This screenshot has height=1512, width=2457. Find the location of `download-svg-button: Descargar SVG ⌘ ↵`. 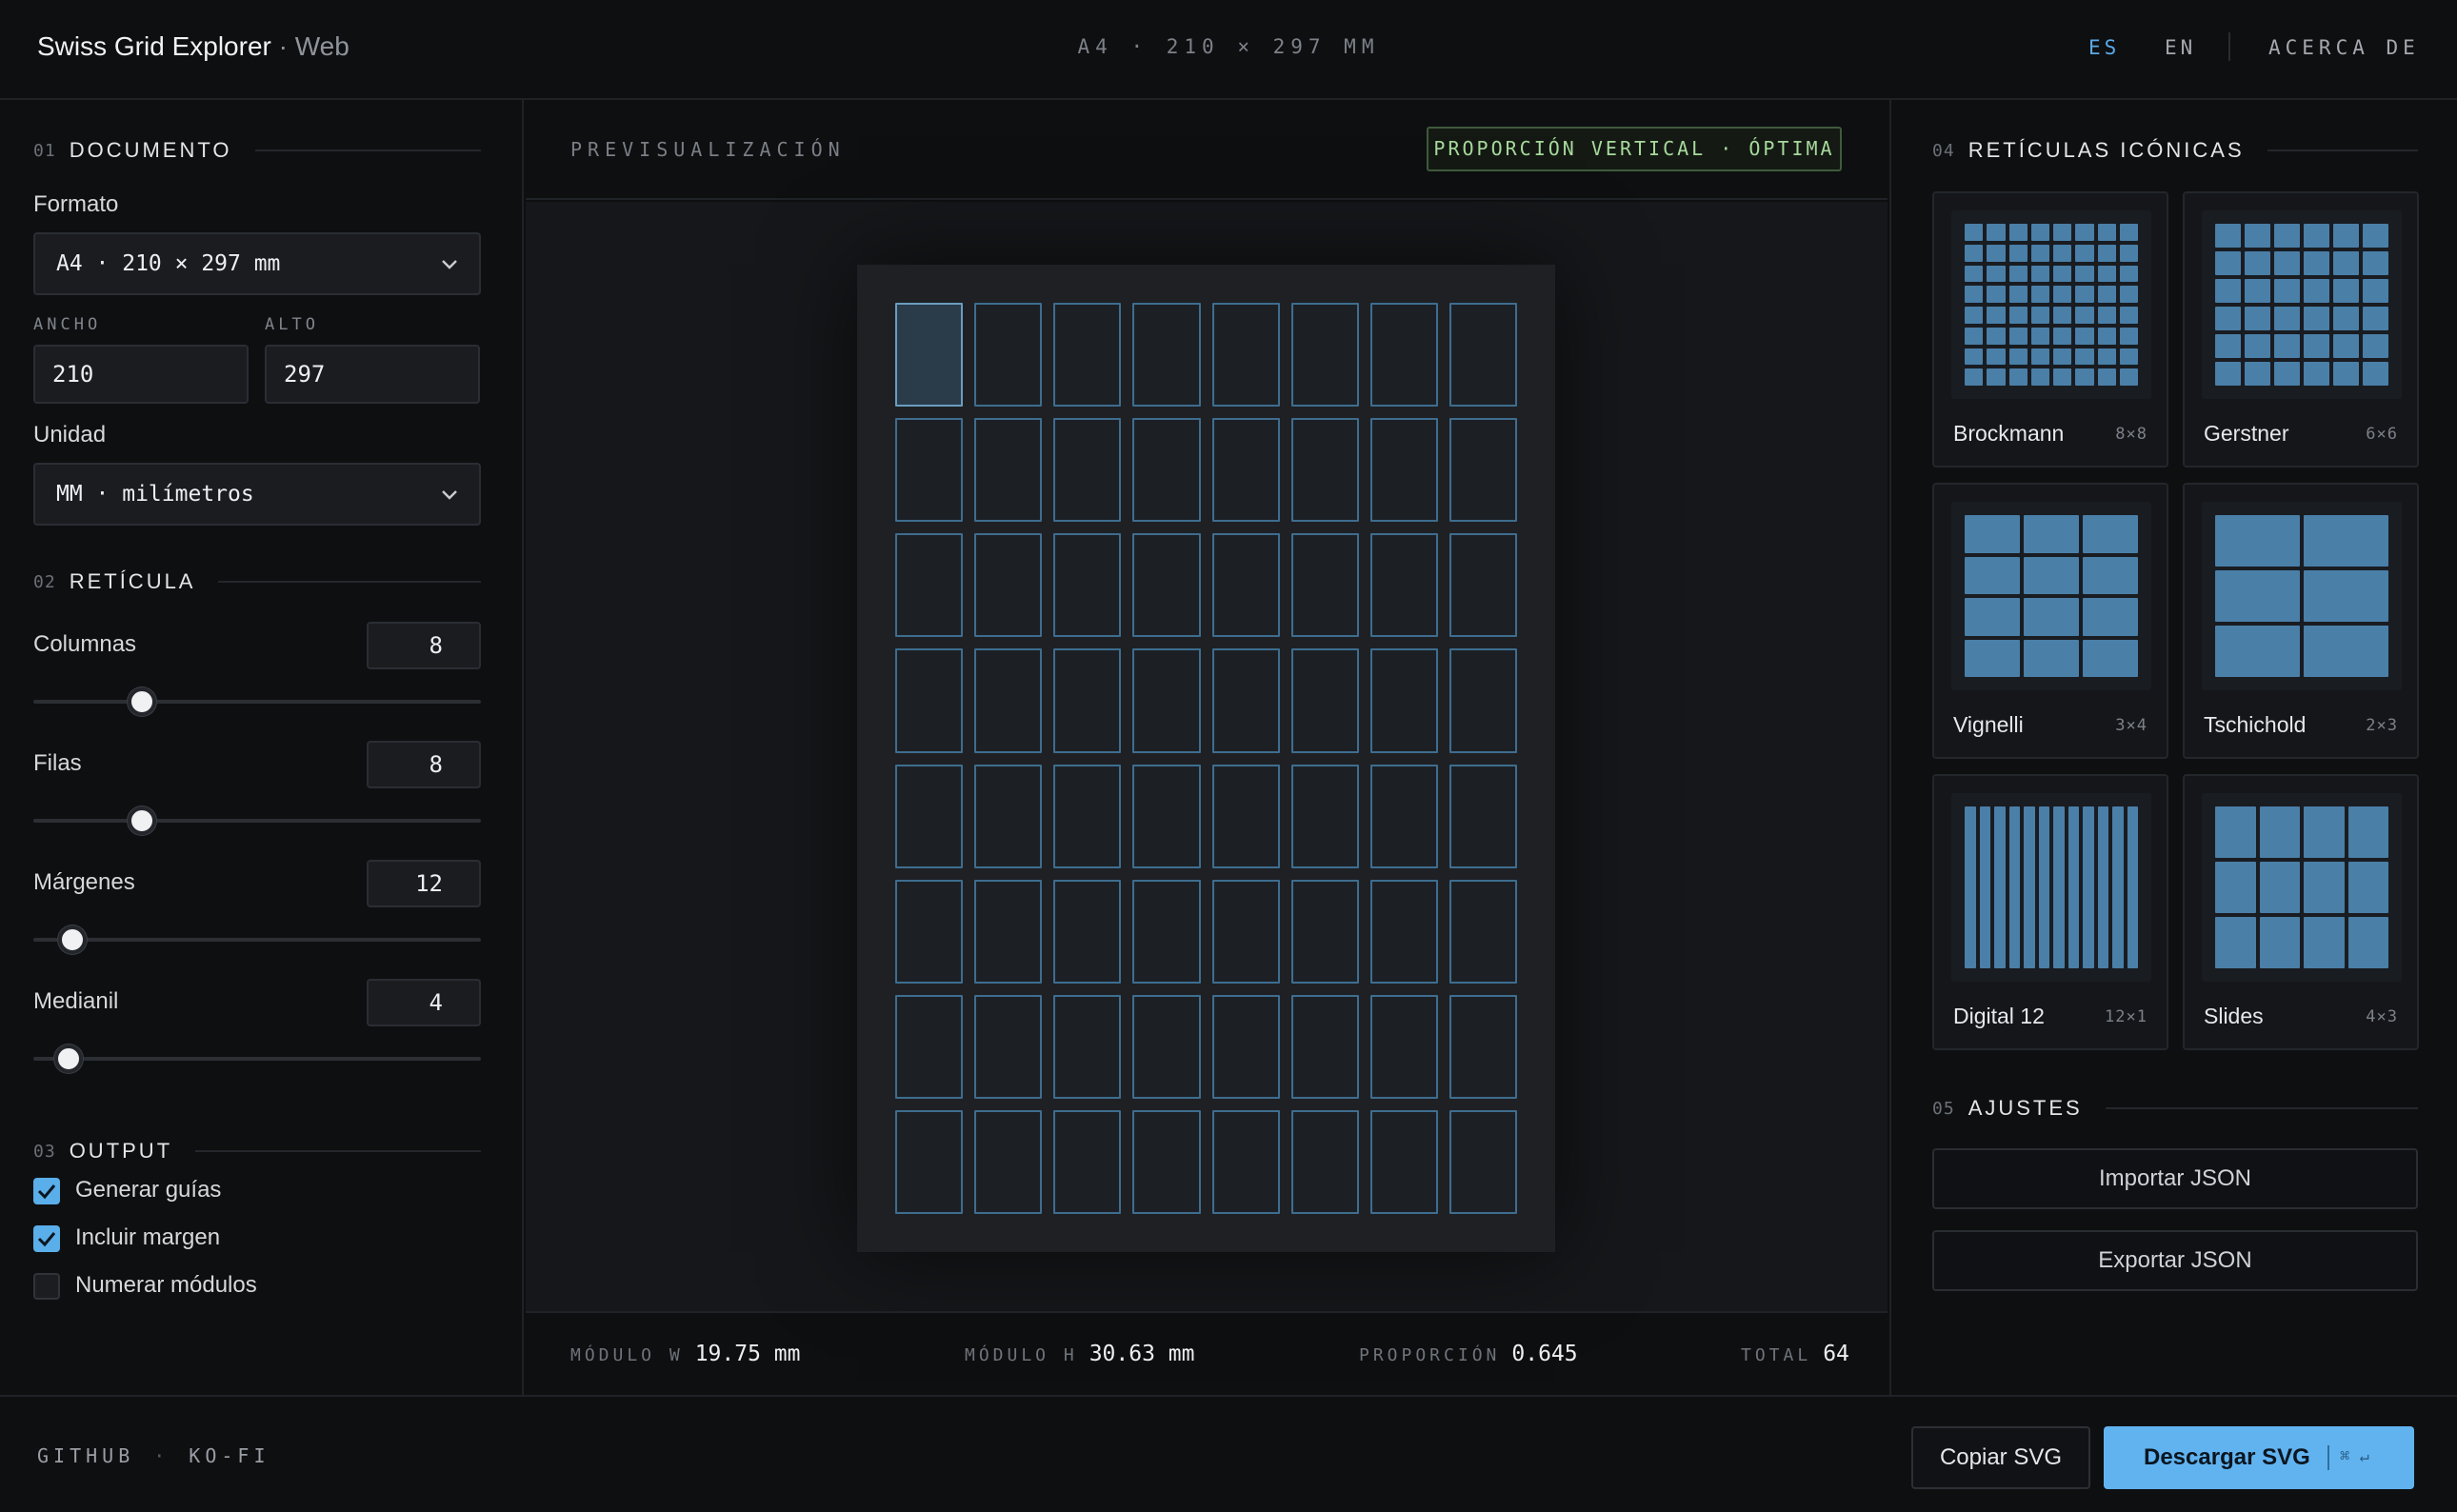

download-svg-button: Descargar SVG ⌘ ↵ is located at coordinates (2259, 1457).